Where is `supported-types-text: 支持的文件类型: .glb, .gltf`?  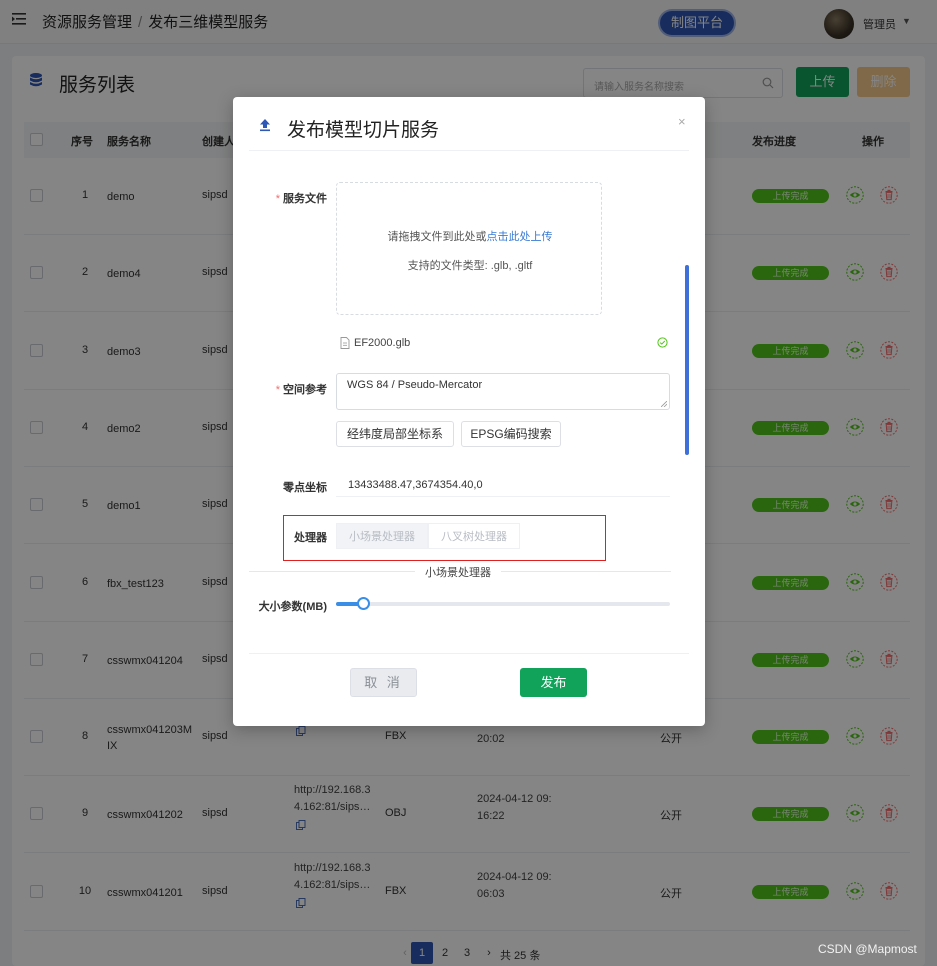
supported-types-text: 支持的文件类型: .glb, .gltf is located at coordinates (470, 266).